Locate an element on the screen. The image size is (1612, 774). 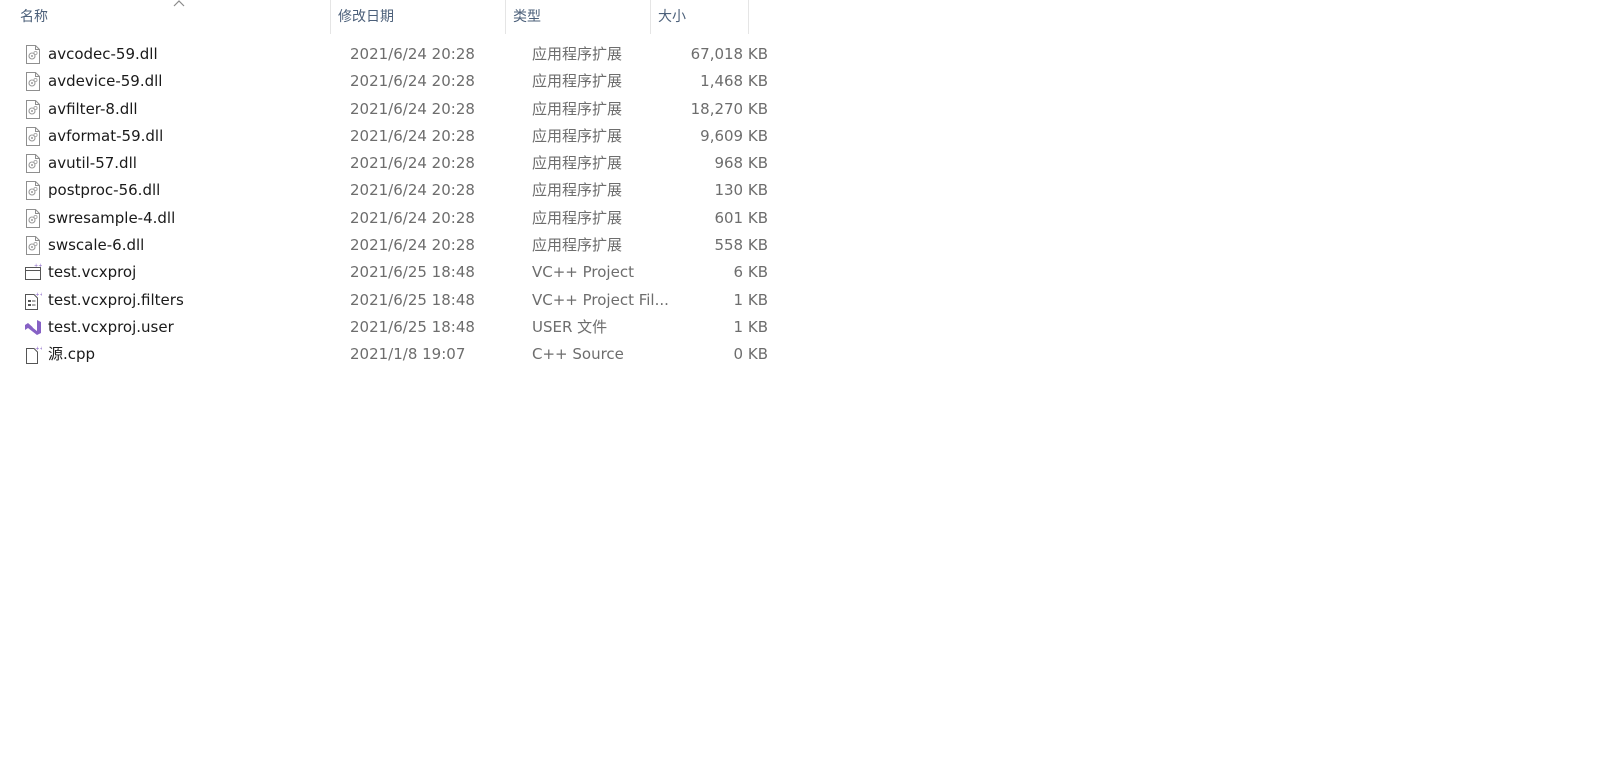
column-header-modified: 修改日期 is located at coordinates (421, 17).